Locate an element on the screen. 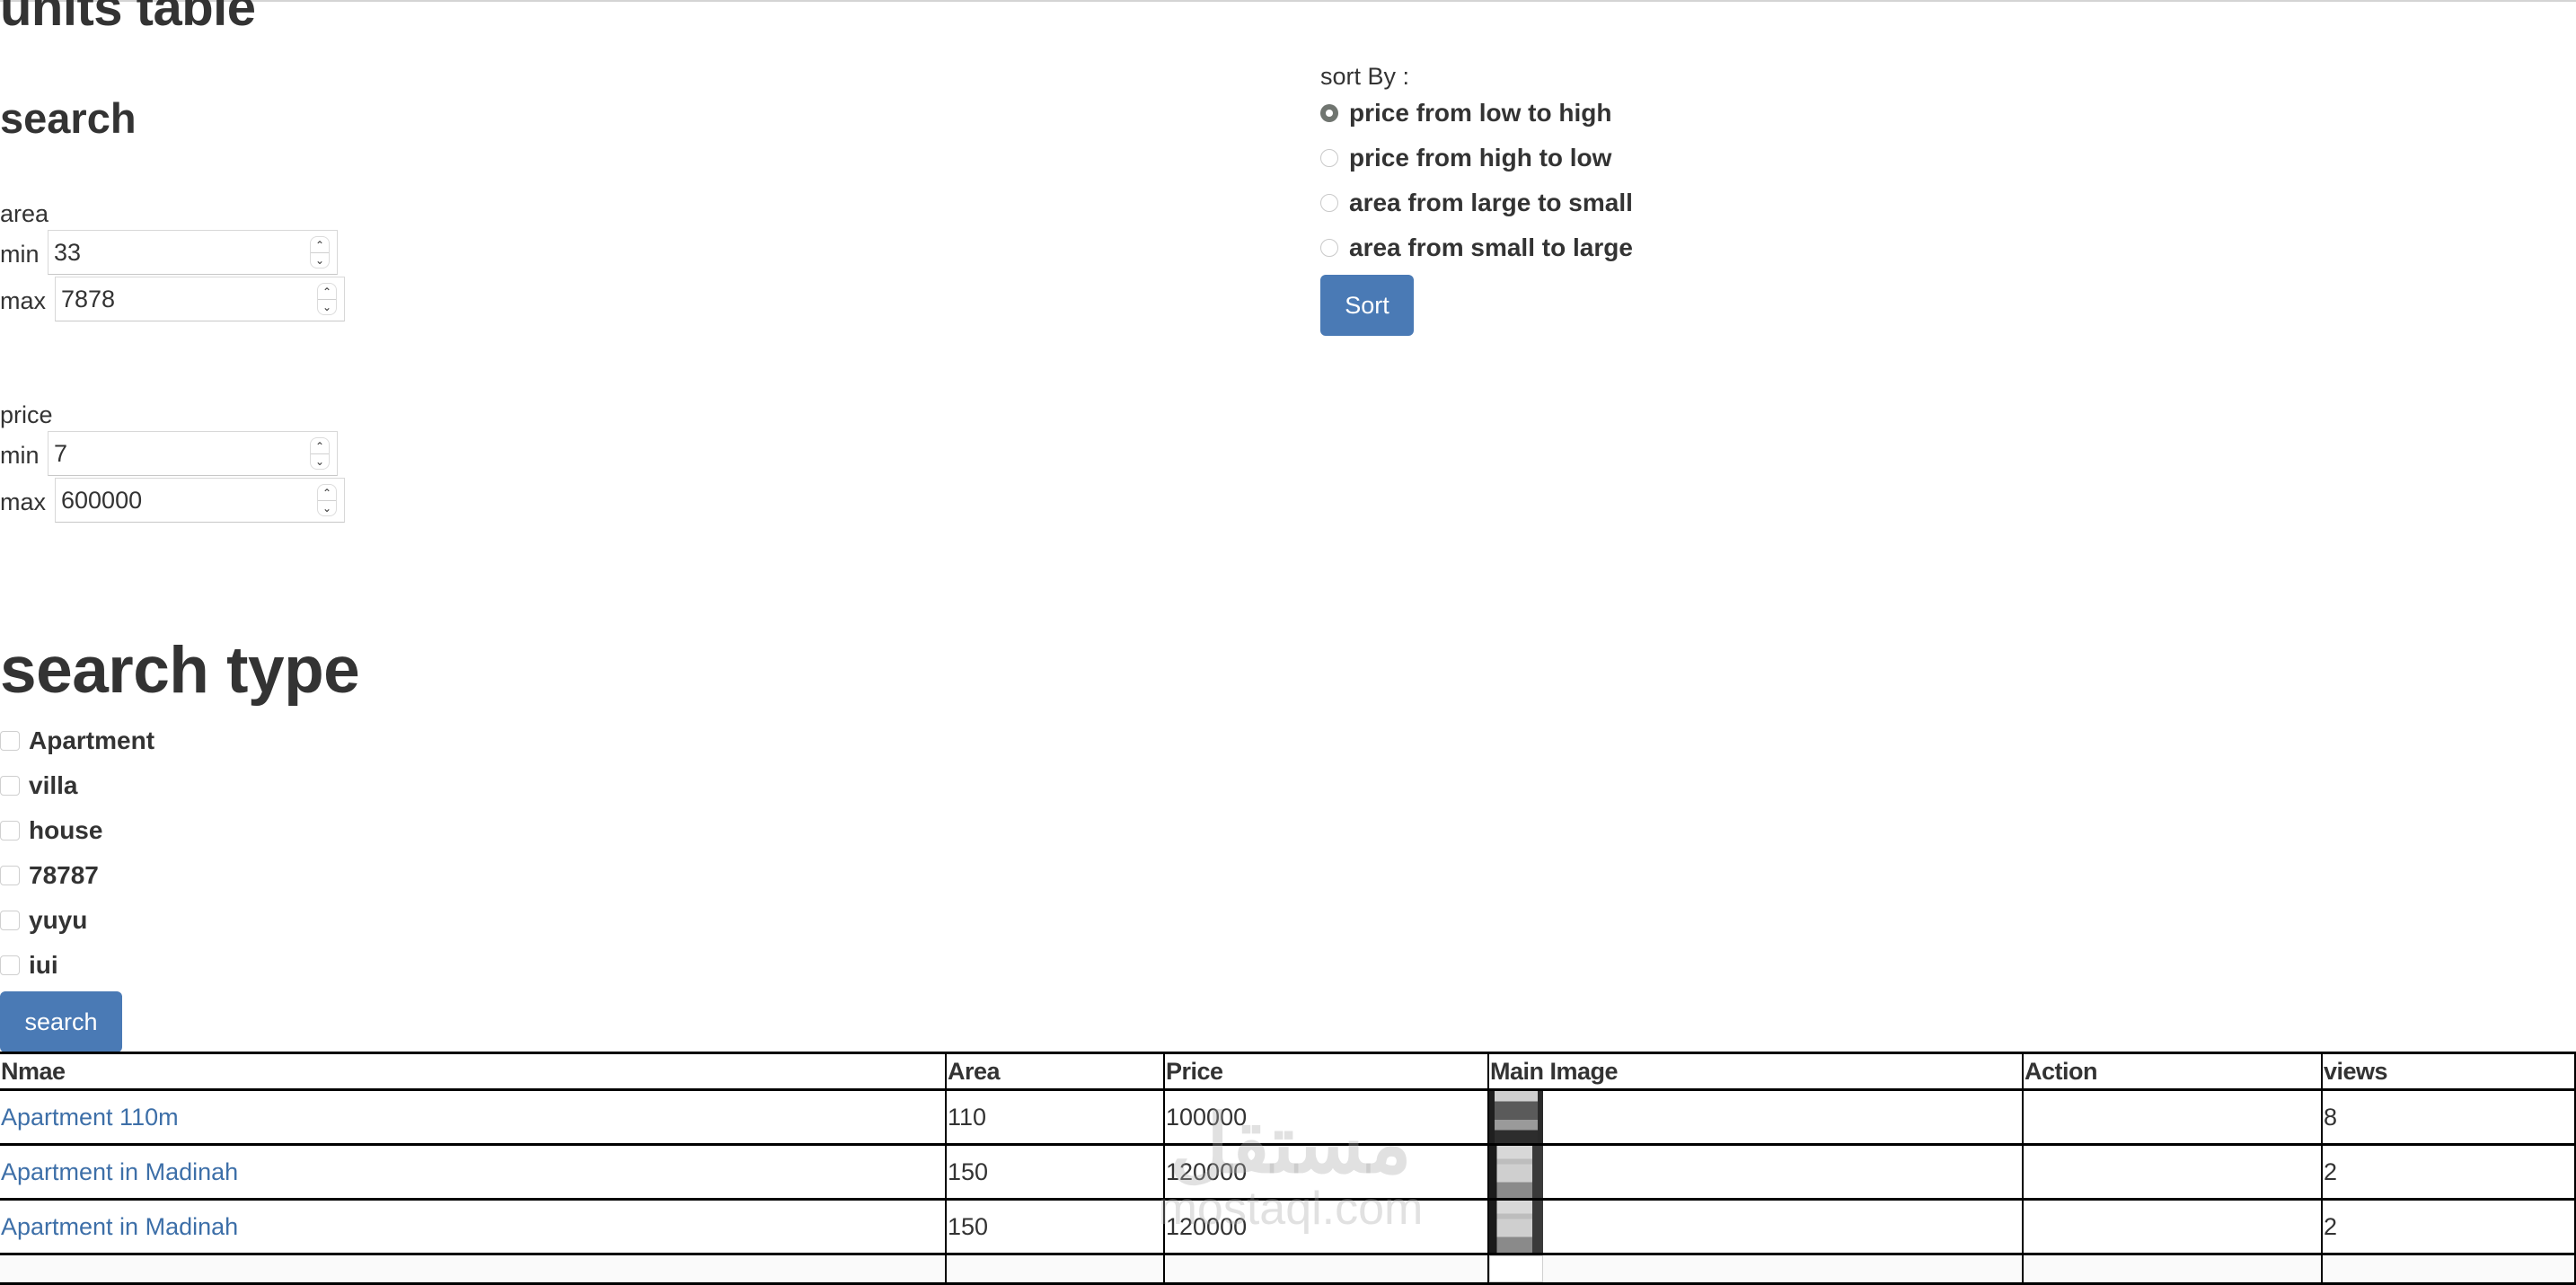 The image size is (2576, 1285). price-min-stepper: ⌃ ⌄ is located at coordinates (320, 454).